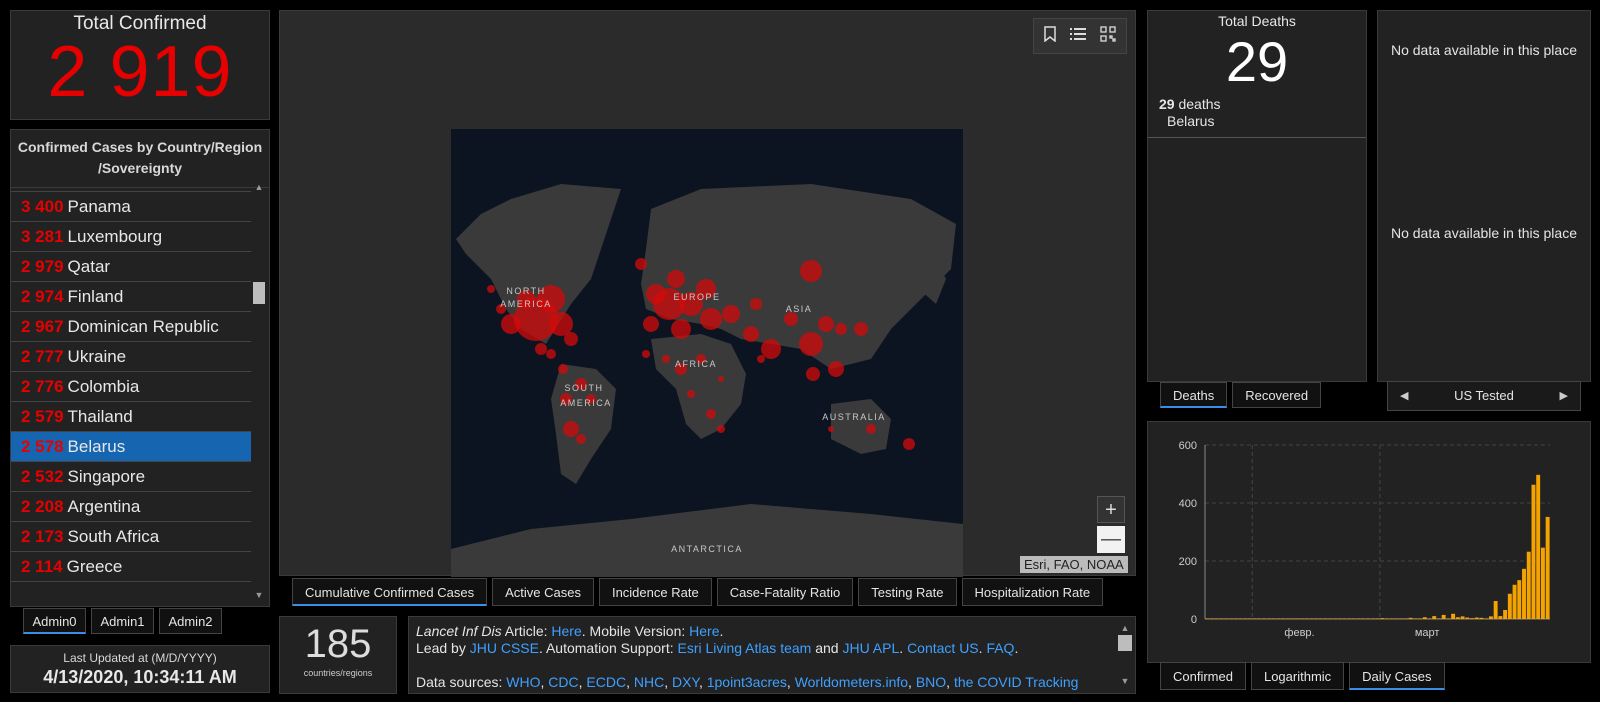 The width and height of the screenshot is (1600, 702). I want to click on tab-daily-cases: Daily Cases, so click(1397, 676).